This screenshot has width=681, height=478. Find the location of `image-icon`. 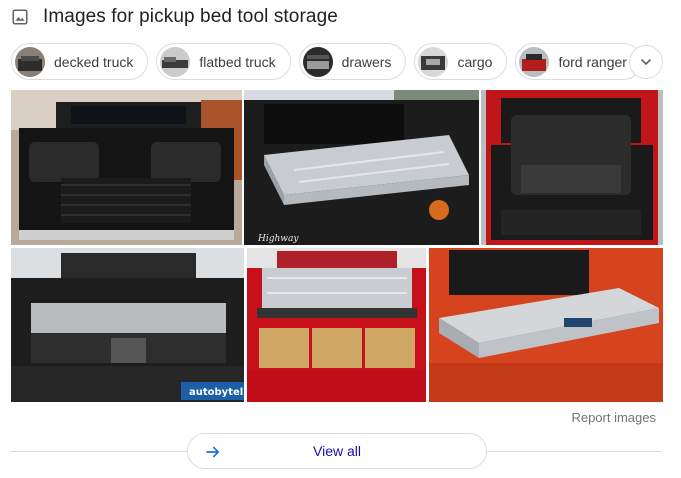

image-icon is located at coordinates (20, 17).